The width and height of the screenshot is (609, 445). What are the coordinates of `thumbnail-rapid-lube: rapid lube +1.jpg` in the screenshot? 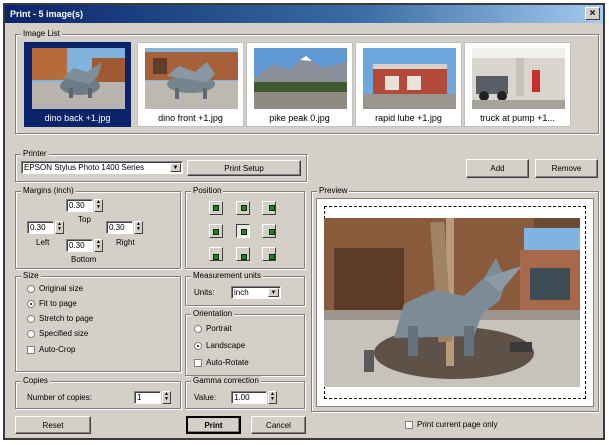 It's located at (408, 84).